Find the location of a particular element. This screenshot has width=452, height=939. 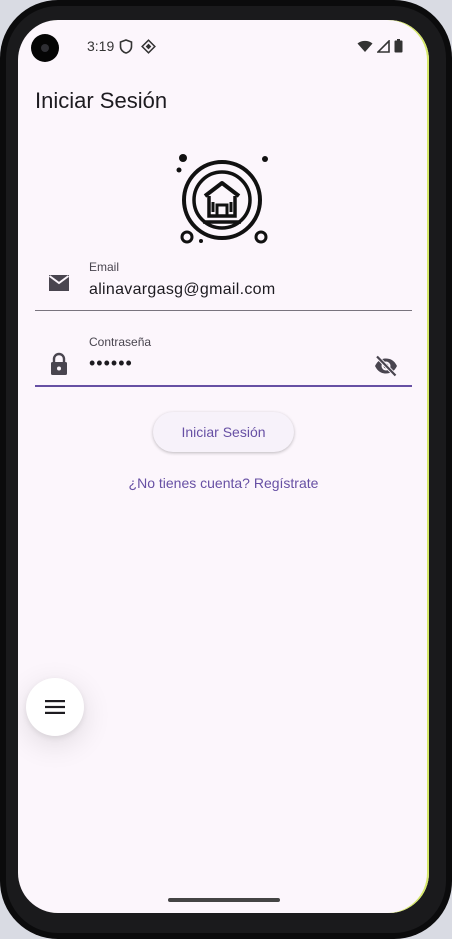

bank-building-icon is located at coordinates (222, 199).